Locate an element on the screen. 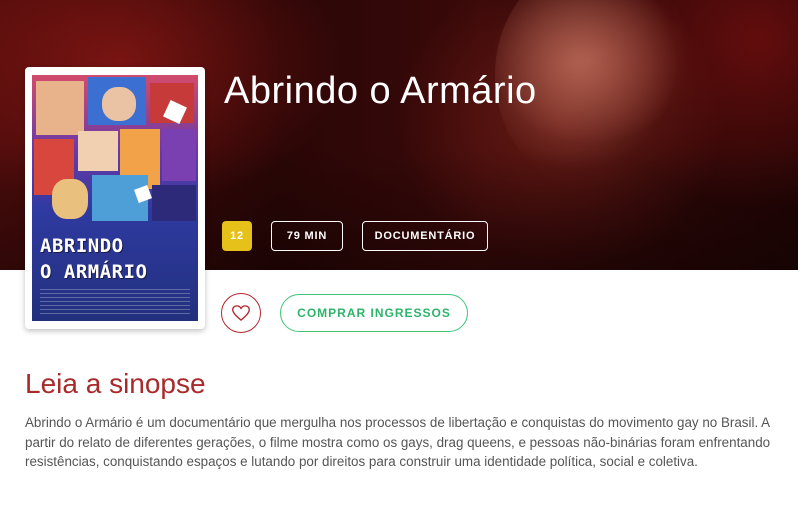 The width and height of the screenshot is (798, 509). poster-image: ABRINDO O ARMÁRIO is located at coordinates (115, 198).